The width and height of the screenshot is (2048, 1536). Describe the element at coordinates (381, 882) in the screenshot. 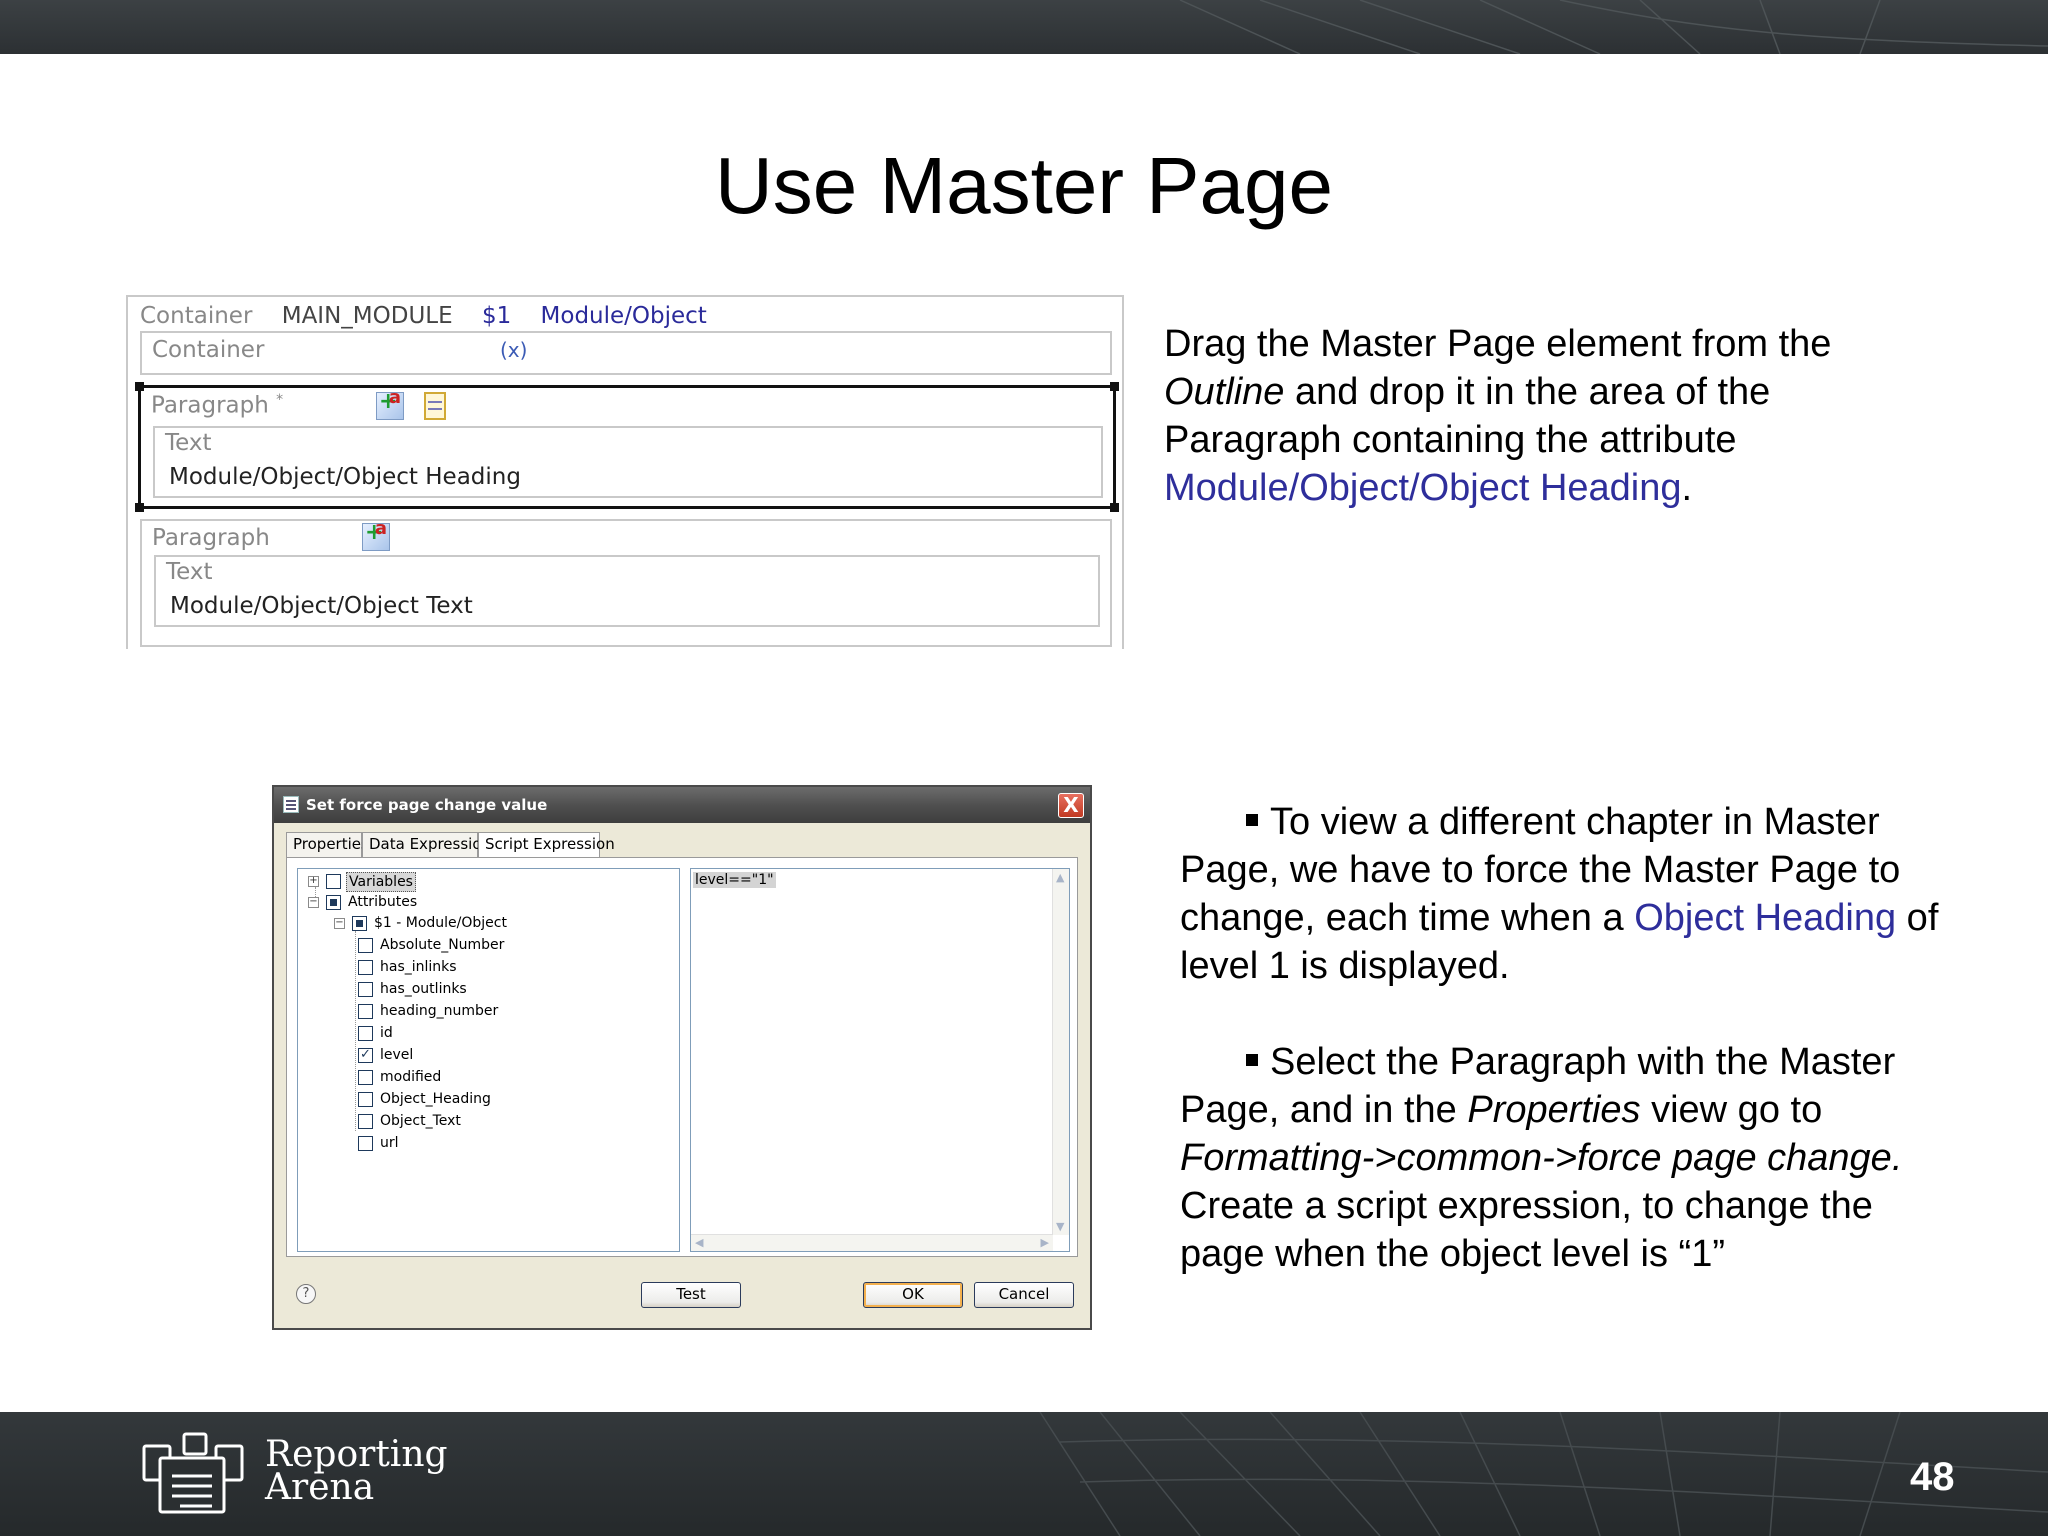

I see `tree-label: Variables` at that location.